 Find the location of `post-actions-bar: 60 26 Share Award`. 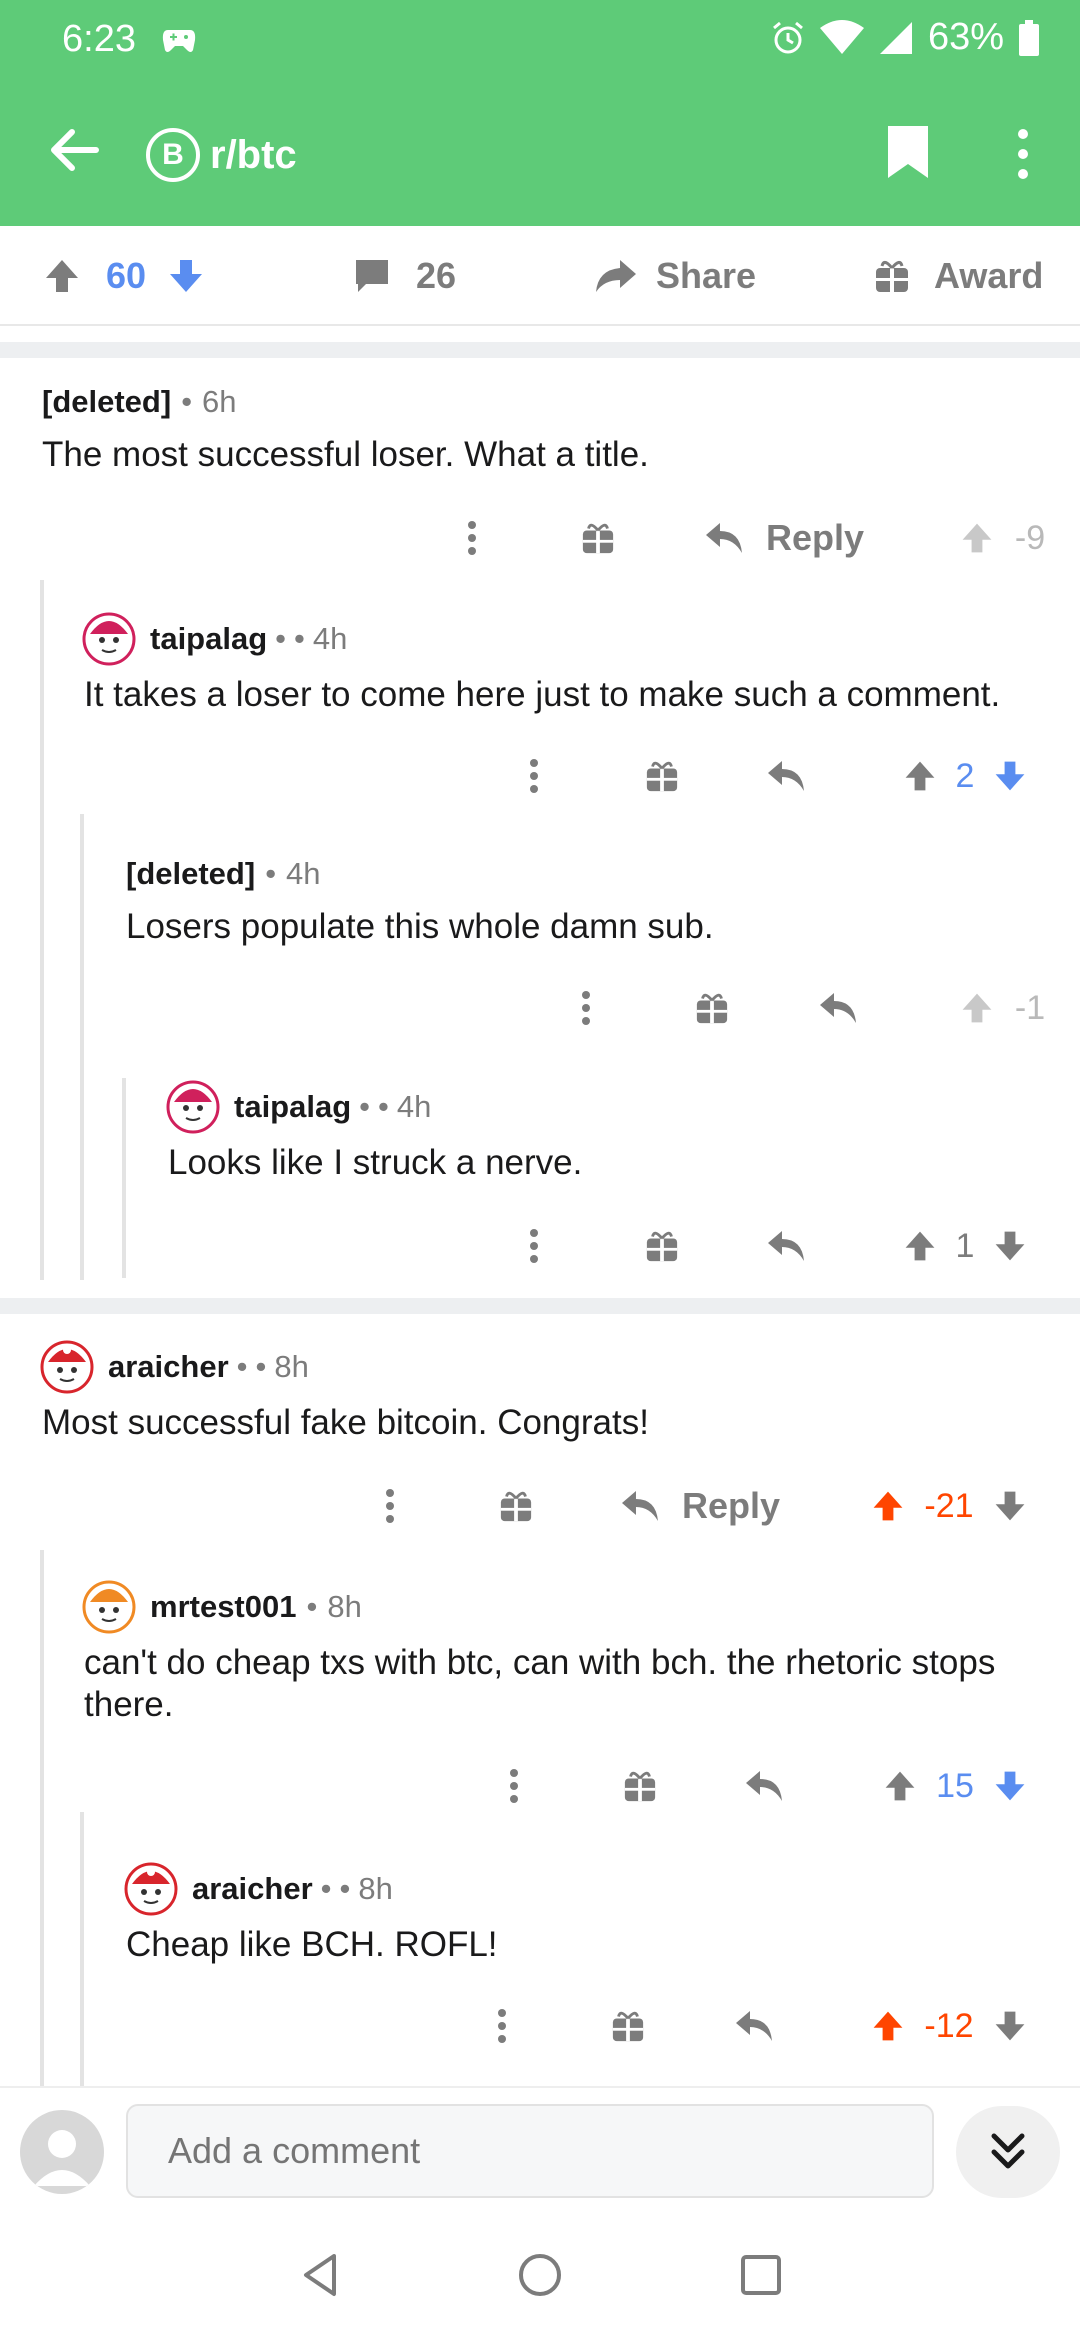

post-actions-bar: 60 26 Share Award is located at coordinates (540, 276).